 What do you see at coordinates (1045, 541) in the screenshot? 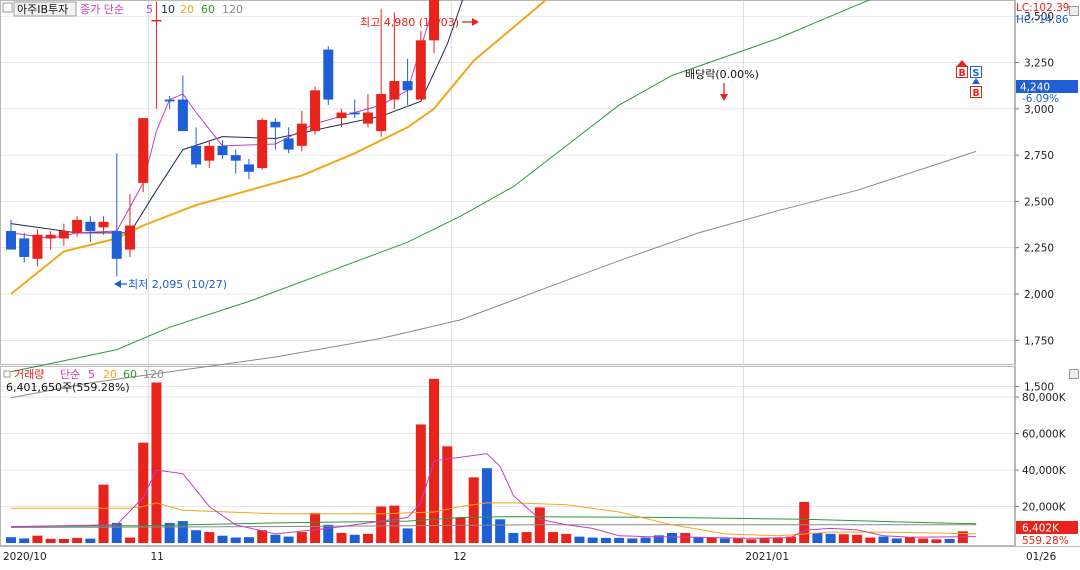
I see `current-volume-pct: 559.28%` at bounding box center [1045, 541].